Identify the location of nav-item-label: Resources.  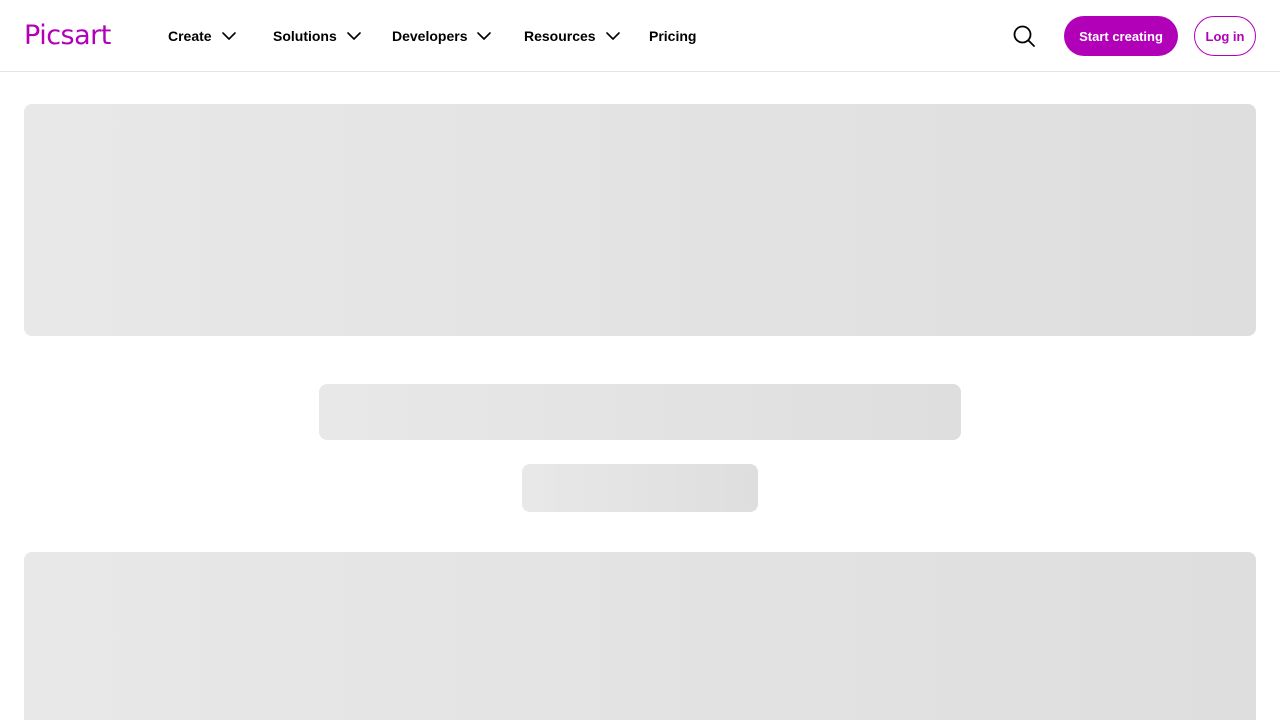
(560, 36).